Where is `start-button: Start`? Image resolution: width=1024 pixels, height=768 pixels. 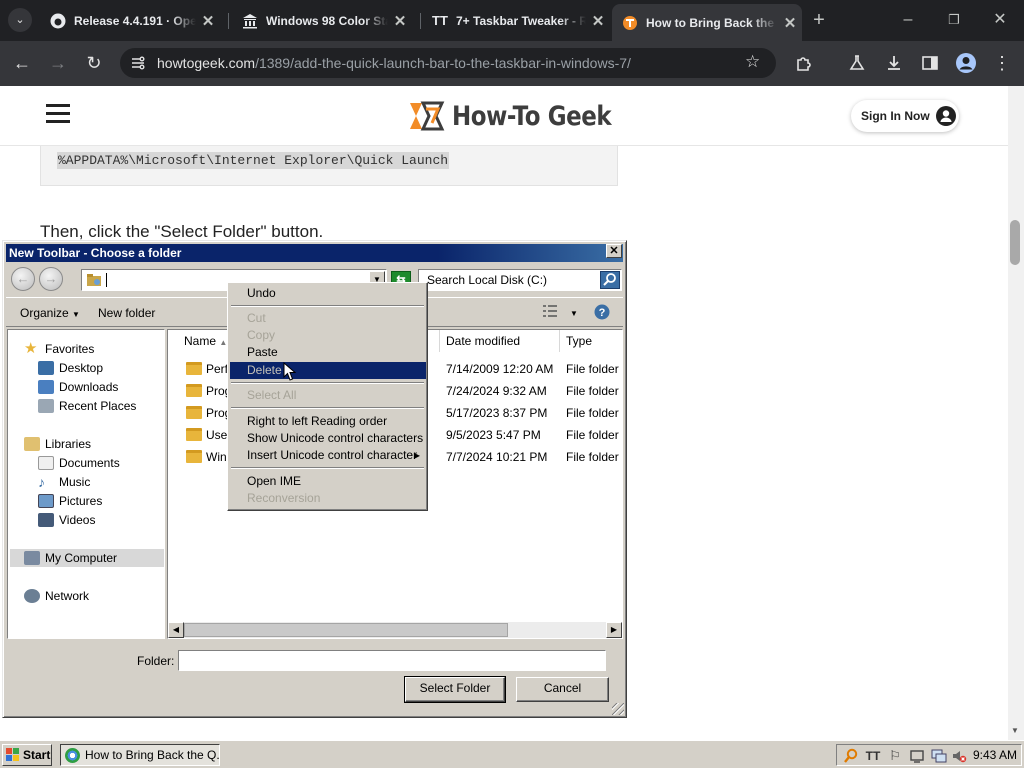 start-button: Start is located at coordinates (27, 755).